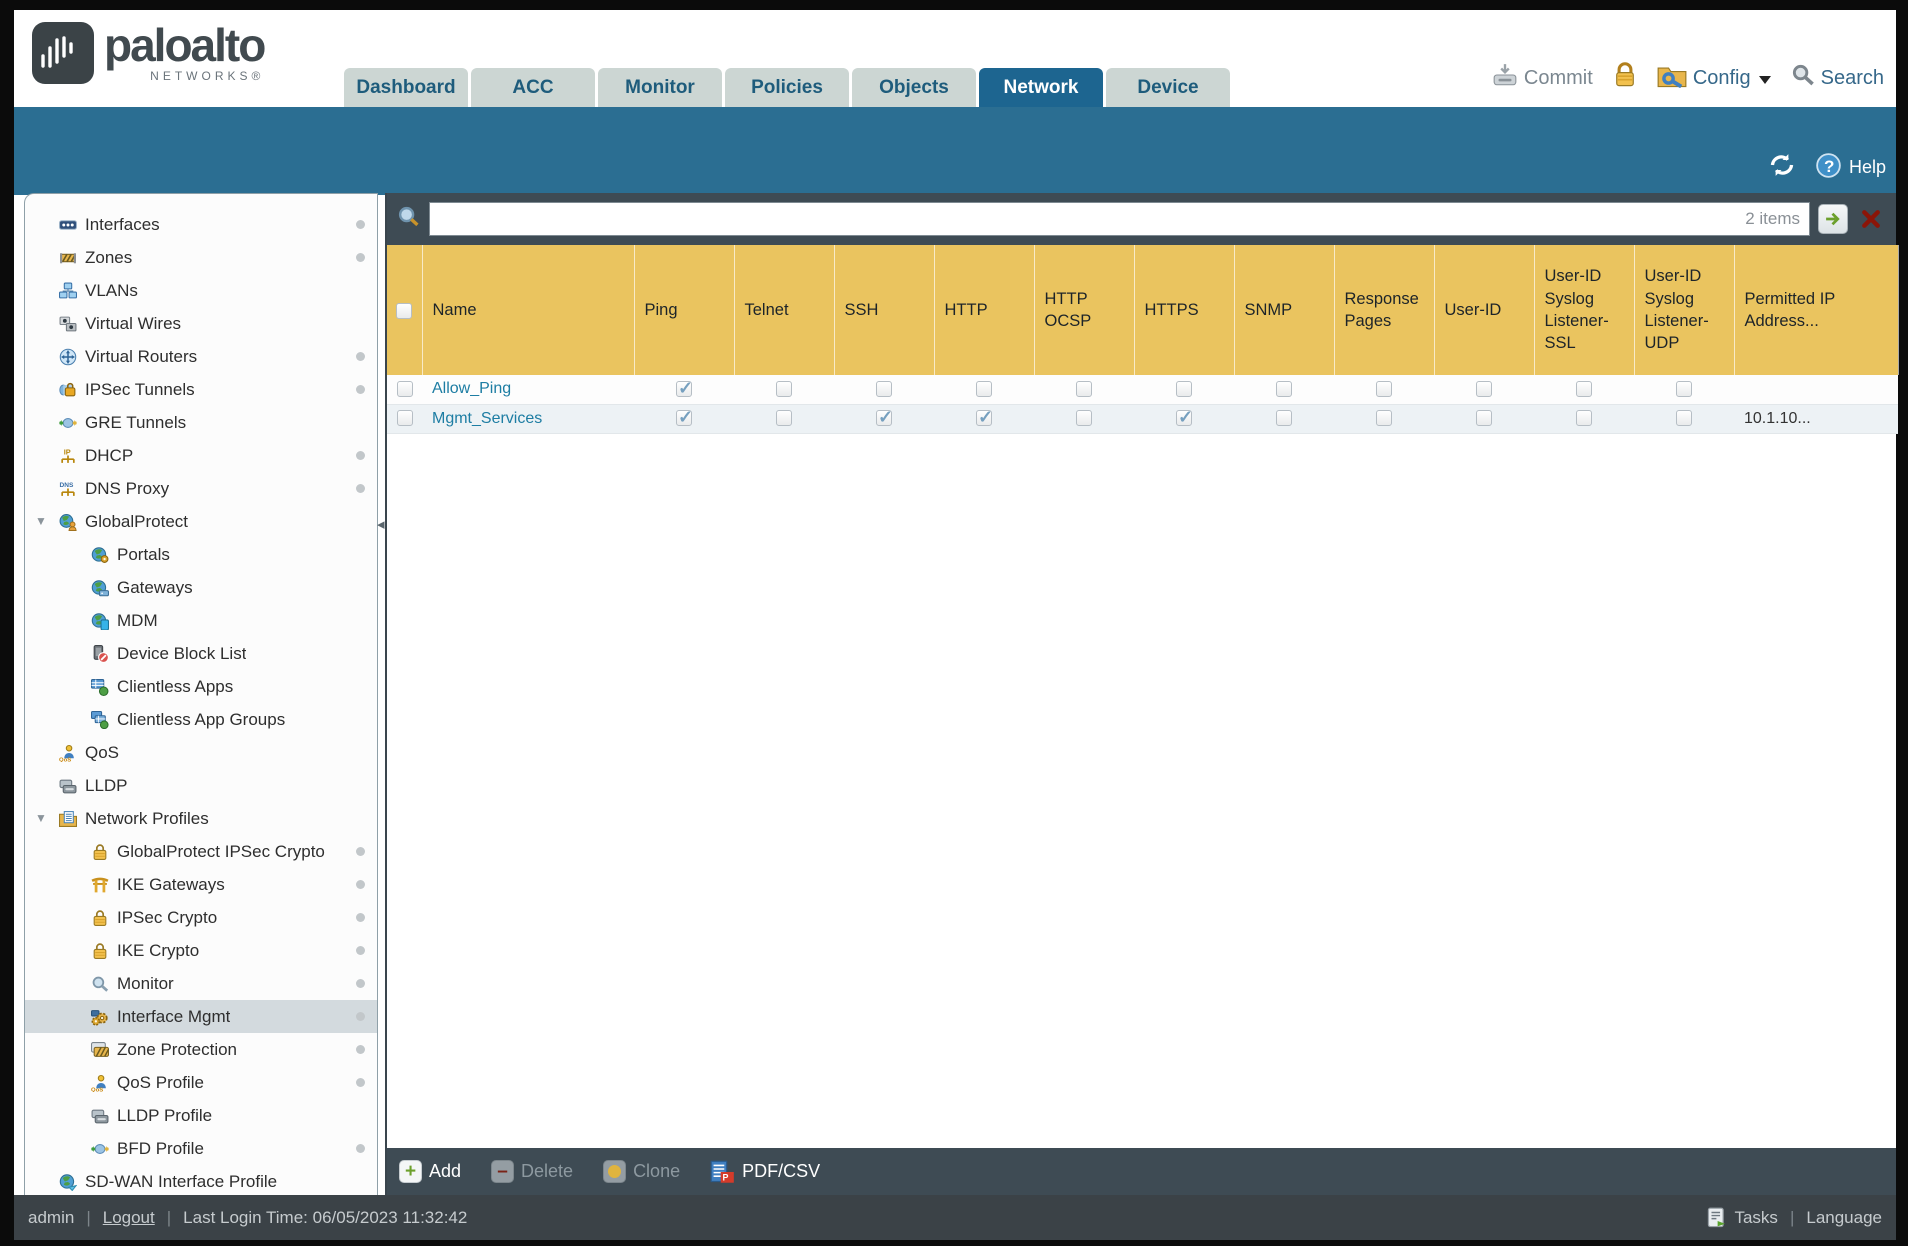 The width and height of the screenshot is (1908, 1246). Describe the element at coordinates (787, 87) in the screenshot. I see `tab-policies: Policies` at that location.